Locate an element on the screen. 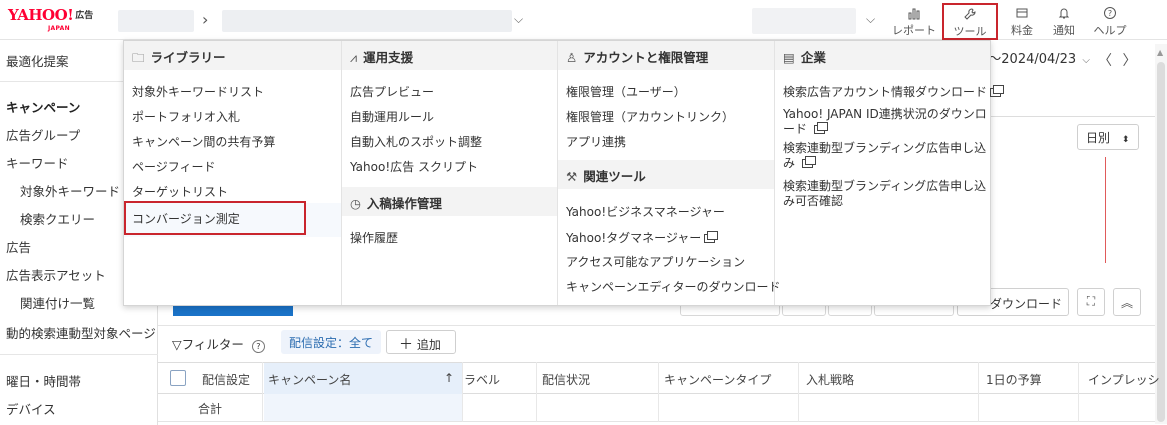 The image size is (1167, 425). menu-item-account-info-download: 検索広告アカウント情報ダウンロード is located at coordinates (894, 91).